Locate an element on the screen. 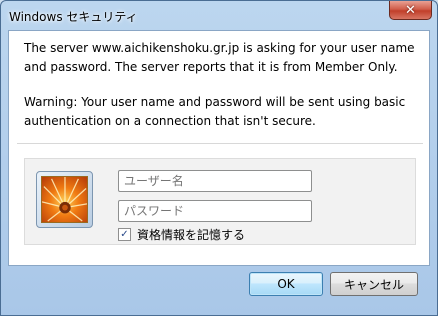 This screenshot has height=316, width=438. username-field is located at coordinates (215, 181).